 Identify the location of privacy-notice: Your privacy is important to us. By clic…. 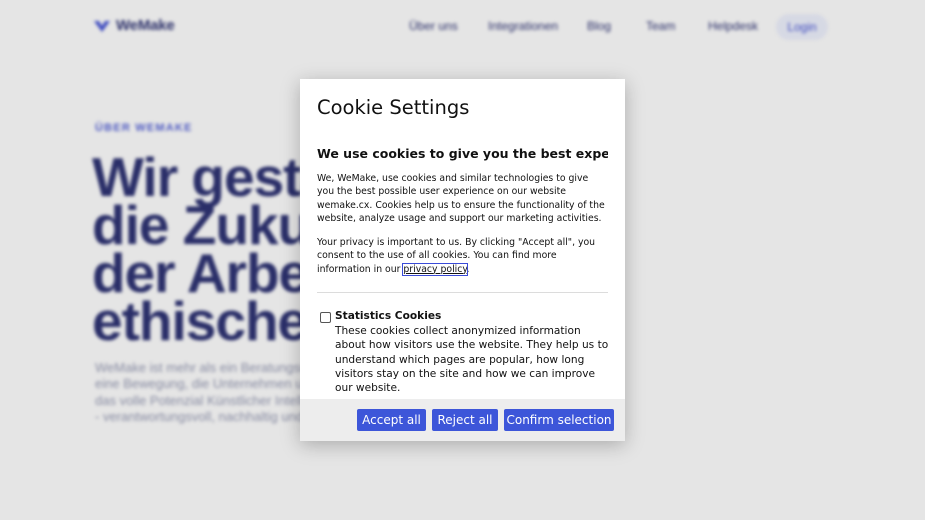
(462, 256).